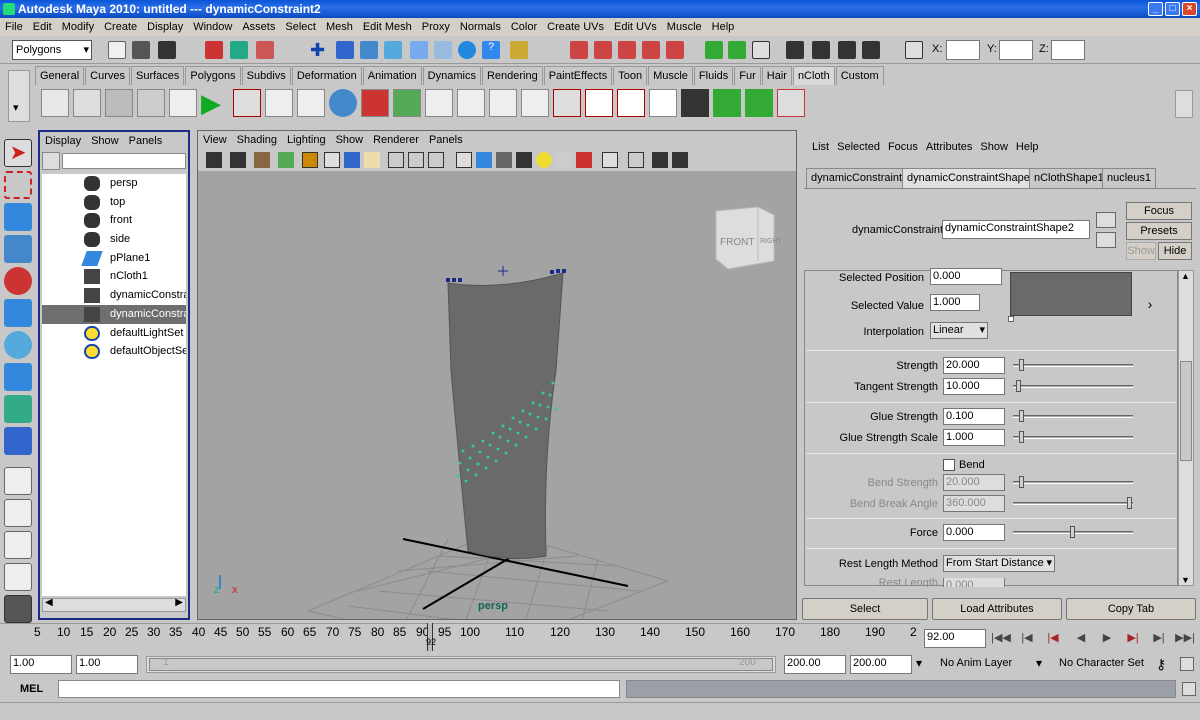 This screenshot has width=1200, height=720. I want to click on menu-create: Create, so click(120, 27).